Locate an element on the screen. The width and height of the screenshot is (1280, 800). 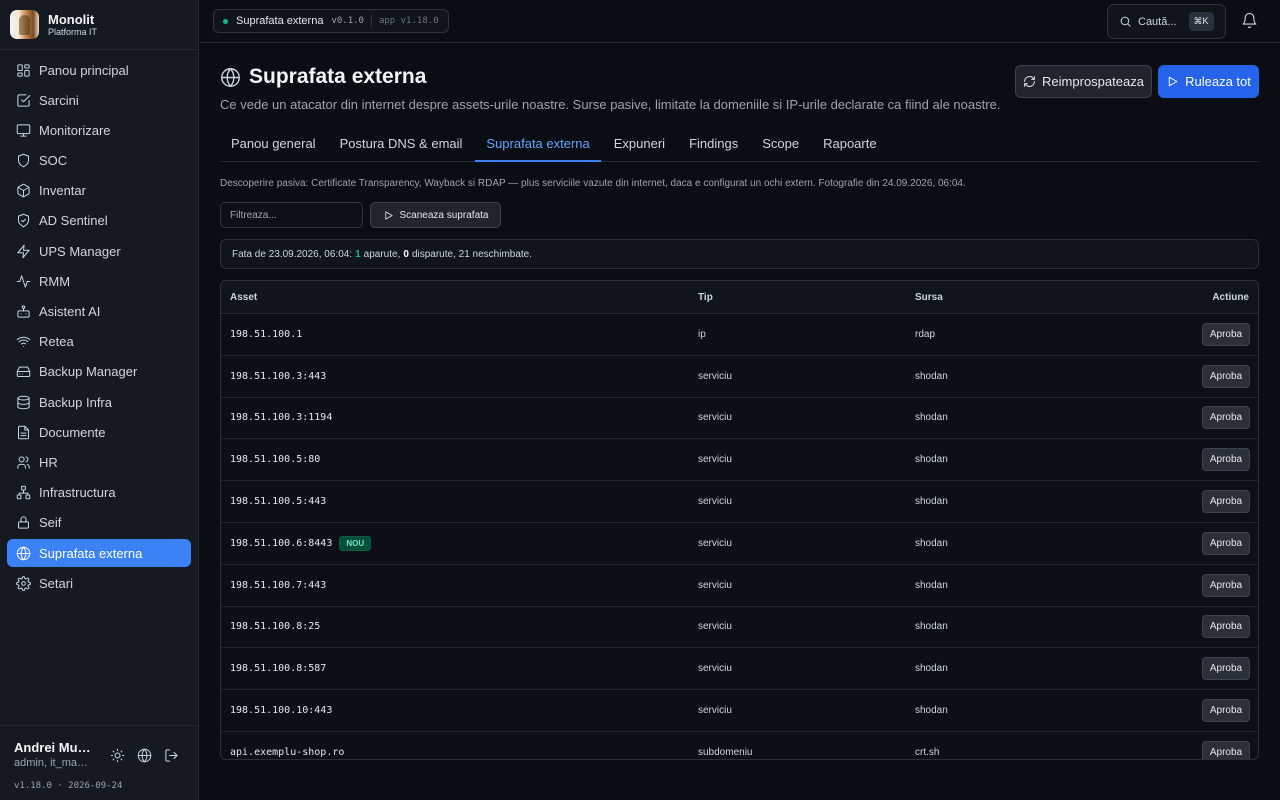
logout-icon is located at coordinates (171, 757).